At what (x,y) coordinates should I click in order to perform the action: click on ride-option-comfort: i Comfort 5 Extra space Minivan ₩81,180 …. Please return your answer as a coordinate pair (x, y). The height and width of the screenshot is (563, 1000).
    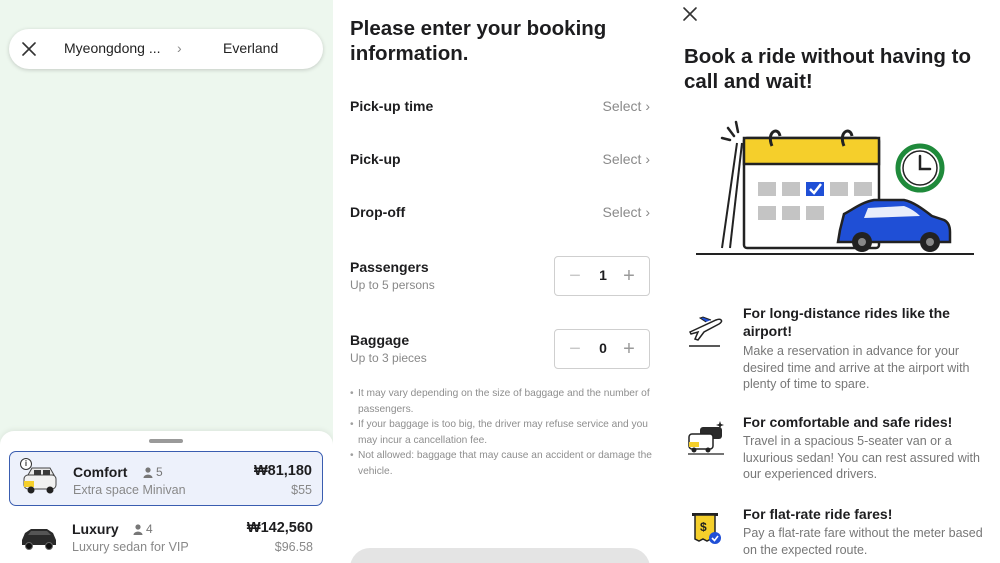
    Looking at the image, I should click on (166, 478).